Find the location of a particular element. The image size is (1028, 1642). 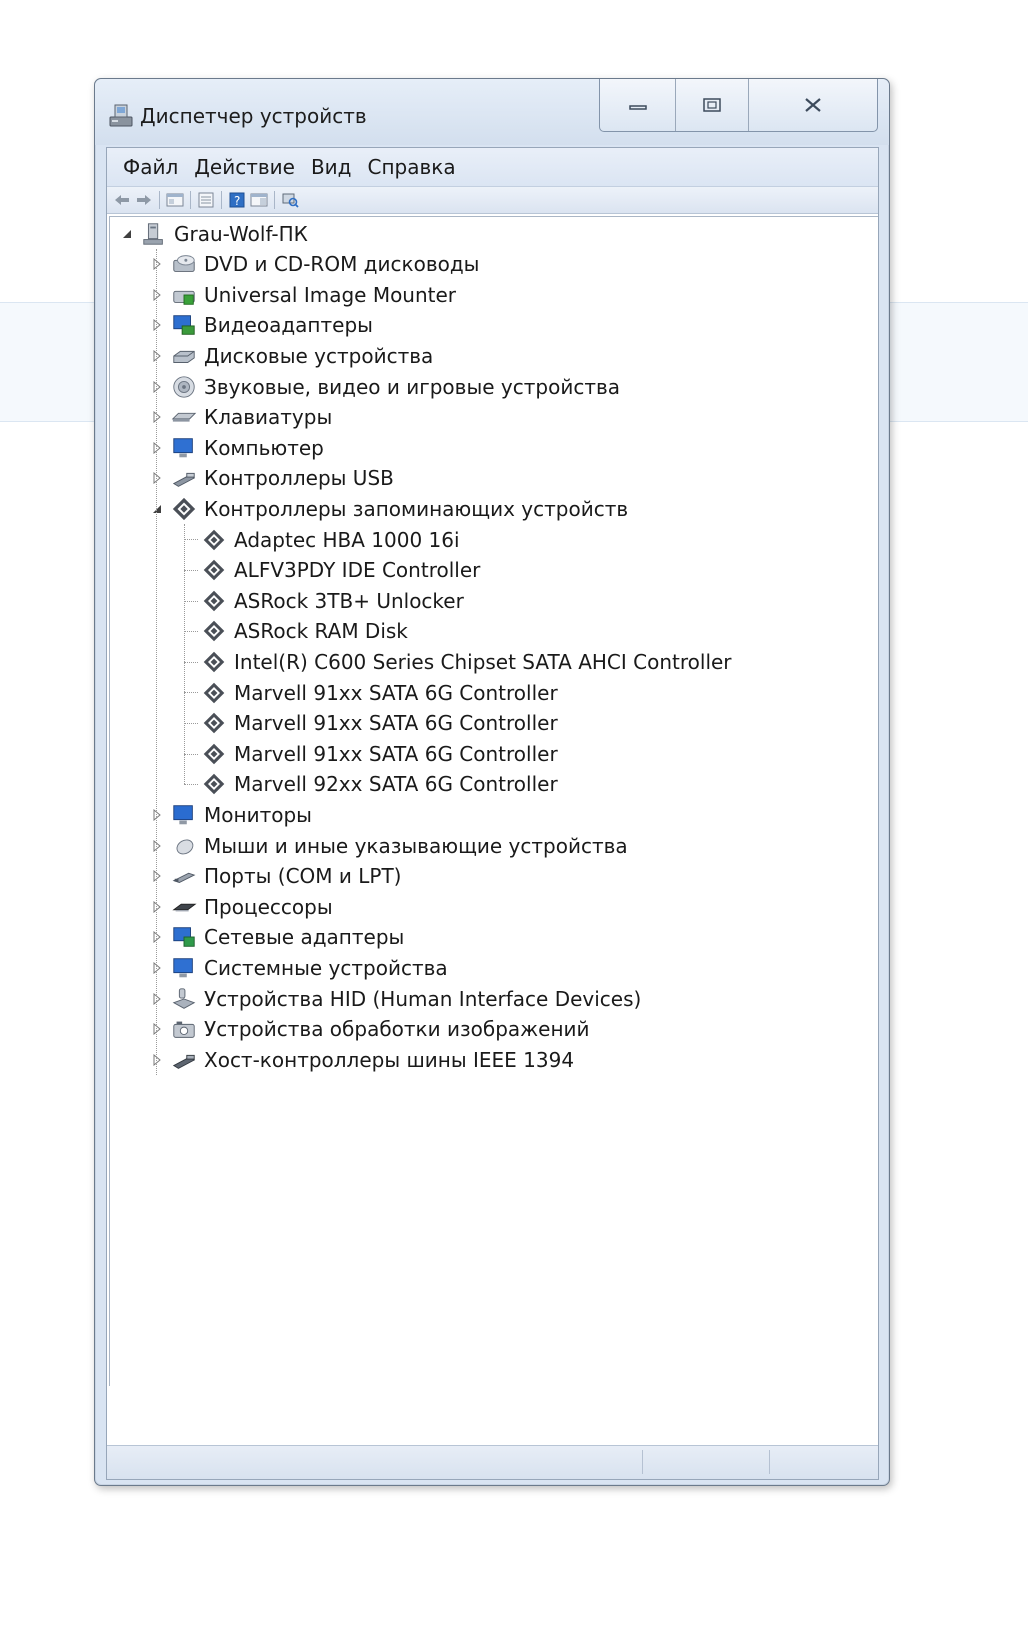

scan-hardware-icon is located at coordinates (290, 200).